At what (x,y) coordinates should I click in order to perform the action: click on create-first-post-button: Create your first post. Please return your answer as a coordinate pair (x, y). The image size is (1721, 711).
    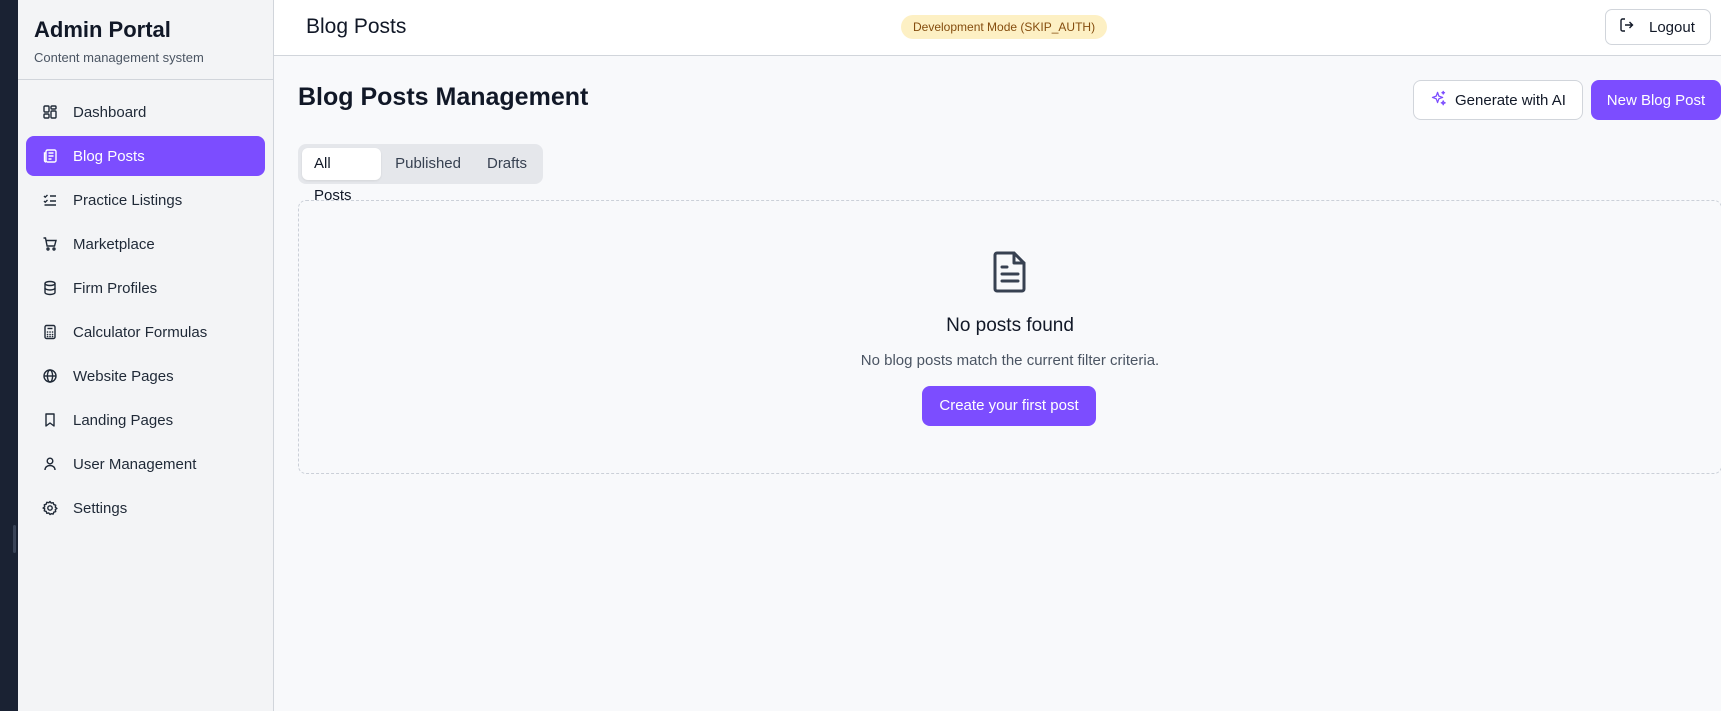
    Looking at the image, I should click on (1009, 406).